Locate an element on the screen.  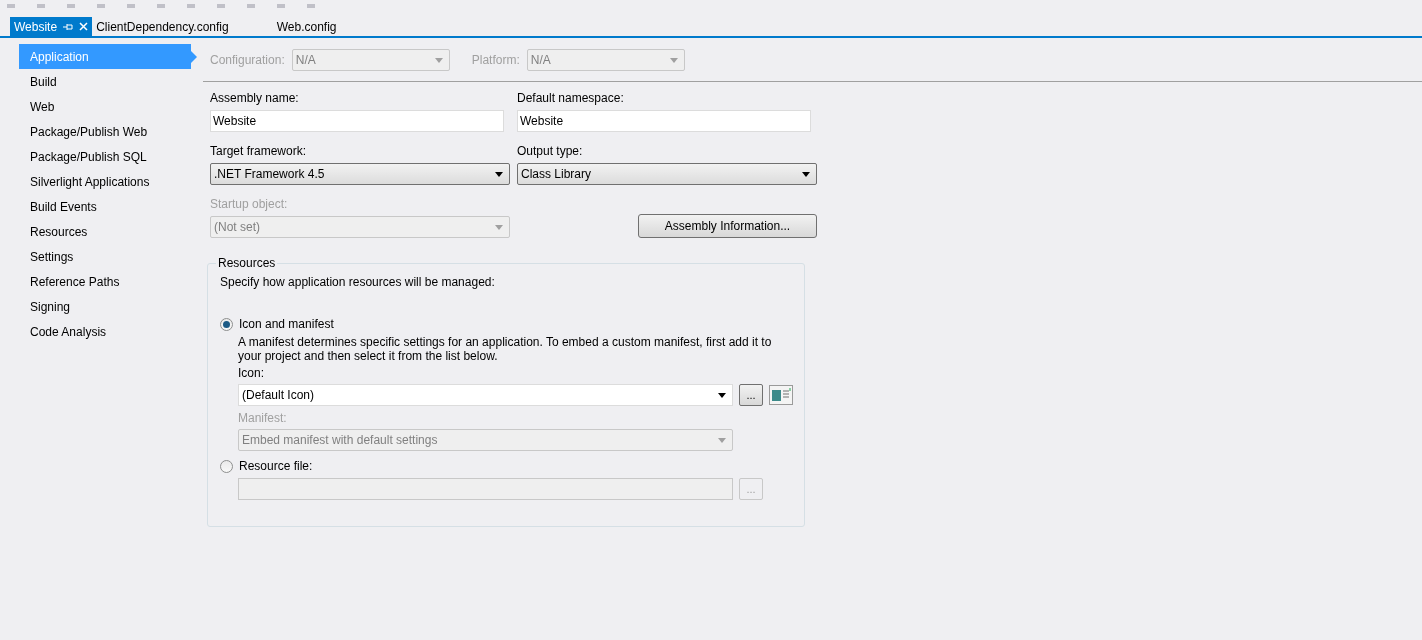
sidebar-item: Resources is located at coordinates (105, 231).